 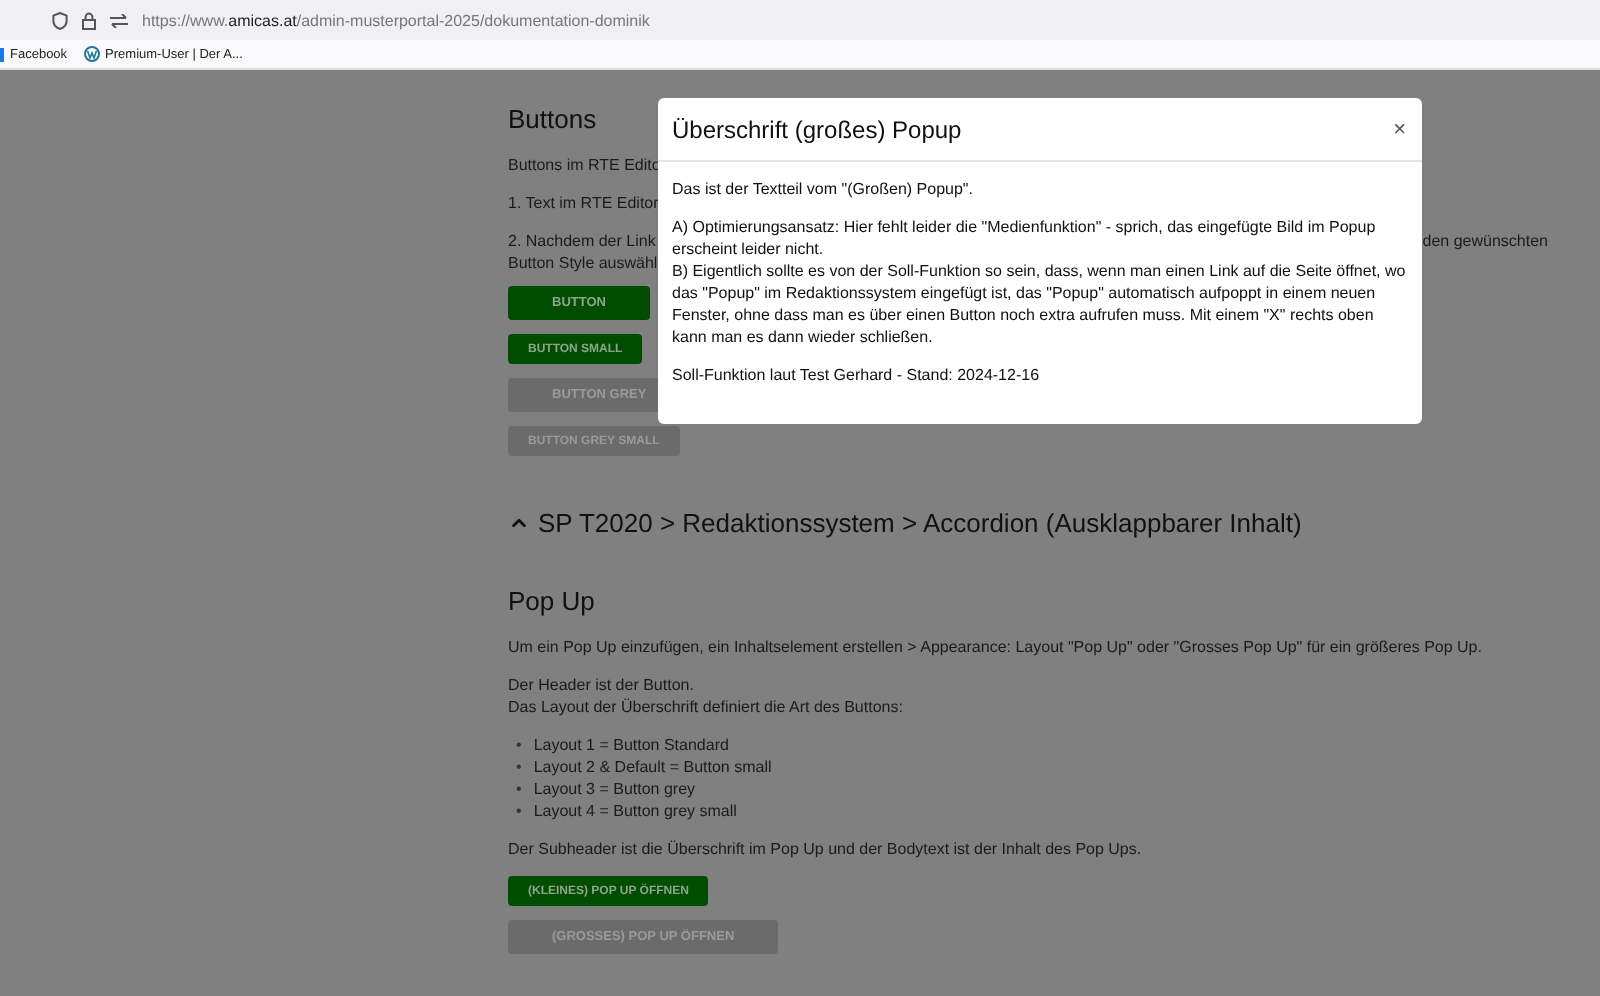 I want to click on paragraph-fragment: den gewünschten, so click(x=1485, y=241).